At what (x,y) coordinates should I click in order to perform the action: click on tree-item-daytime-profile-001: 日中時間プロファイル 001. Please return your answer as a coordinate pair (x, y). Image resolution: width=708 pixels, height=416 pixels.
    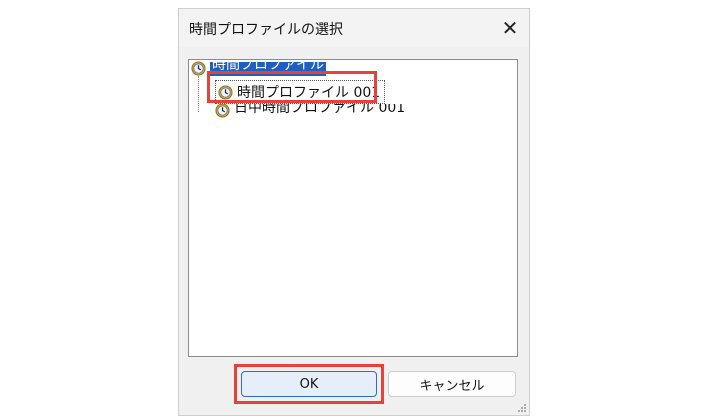
    Looking at the image, I should click on (310, 113).